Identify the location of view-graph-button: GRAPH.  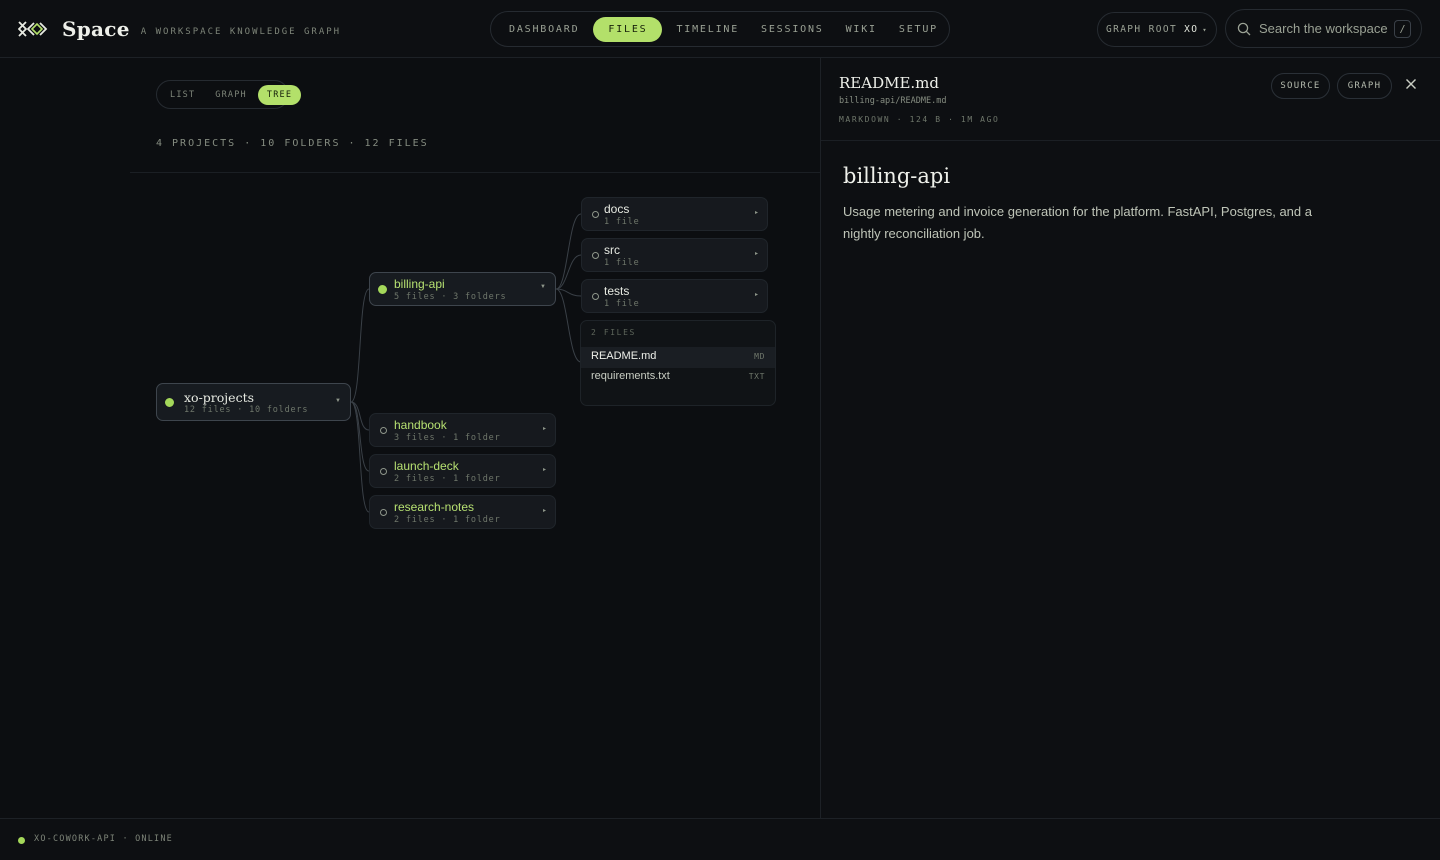
(231, 95).